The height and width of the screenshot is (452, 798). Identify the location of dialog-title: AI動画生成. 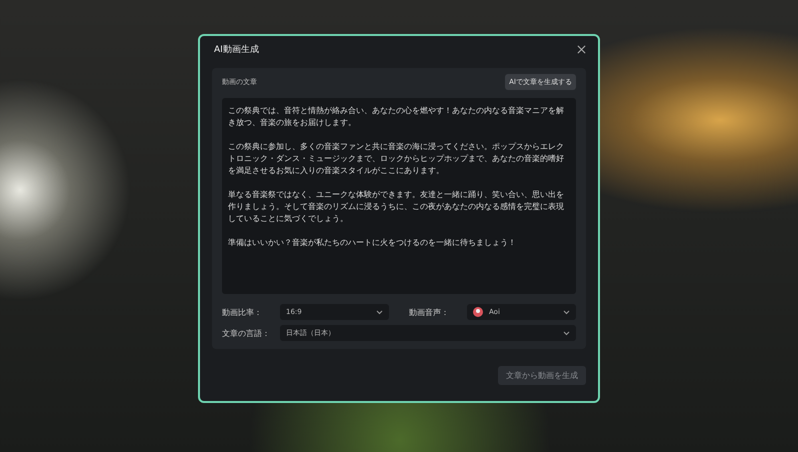
(236, 50).